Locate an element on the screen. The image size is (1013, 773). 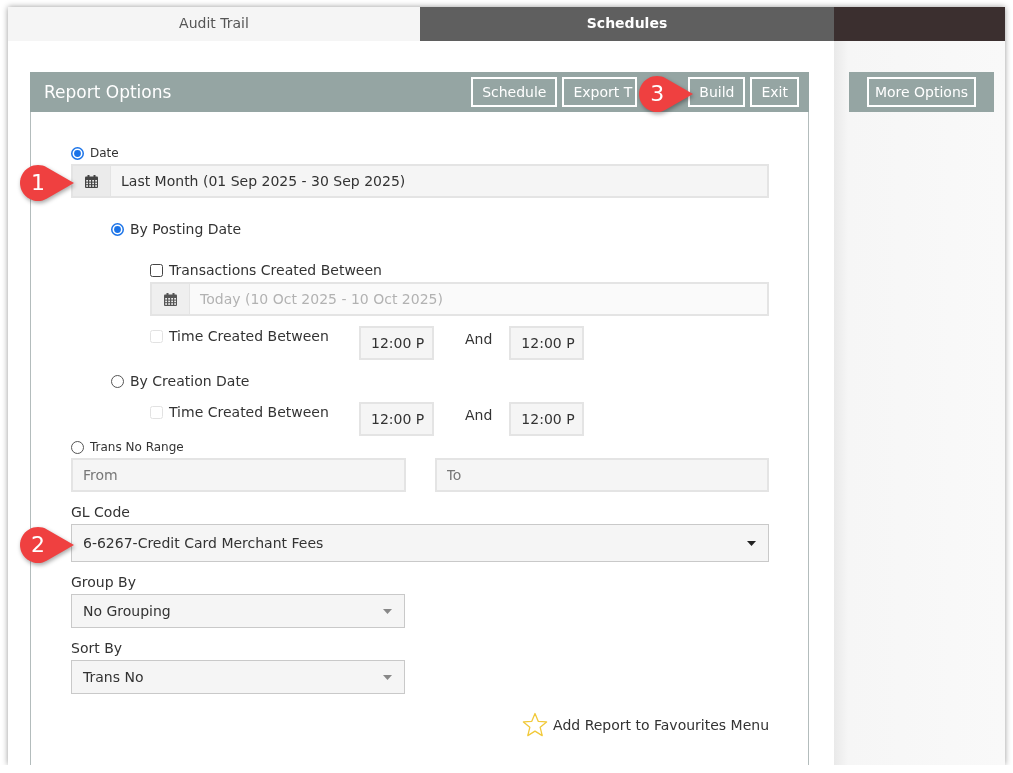
tab: Audit Trail is located at coordinates (214, 24).